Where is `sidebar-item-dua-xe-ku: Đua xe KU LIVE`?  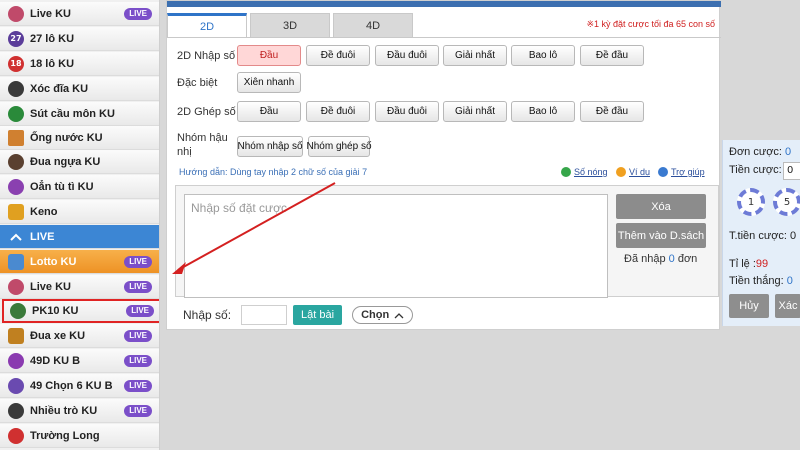
sidebar-item-dua-xe-ku: Đua xe KU LIVE is located at coordinates (79, 336).